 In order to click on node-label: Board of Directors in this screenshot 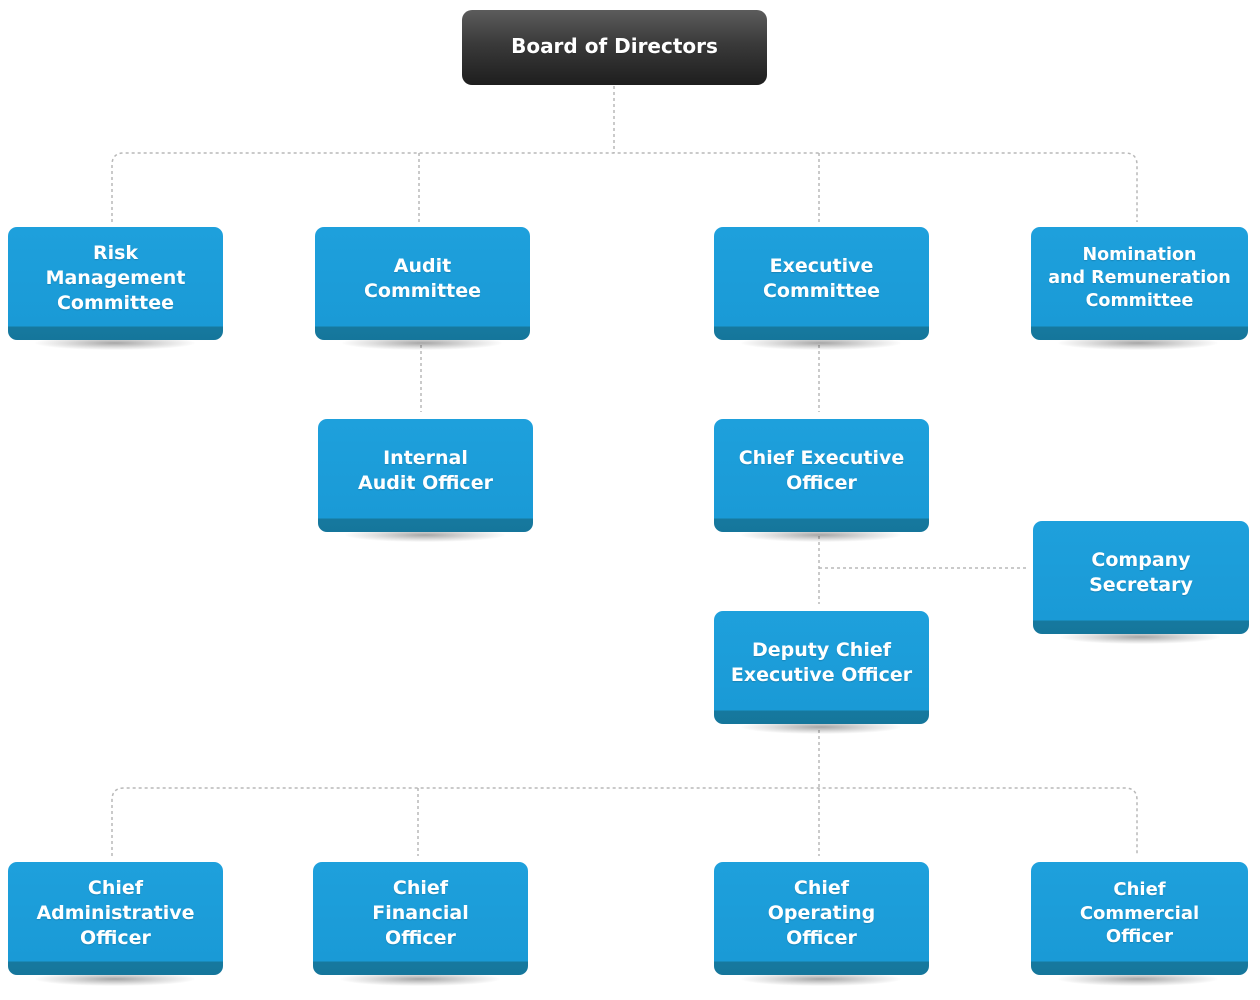, I will do `click(614, 45)`.